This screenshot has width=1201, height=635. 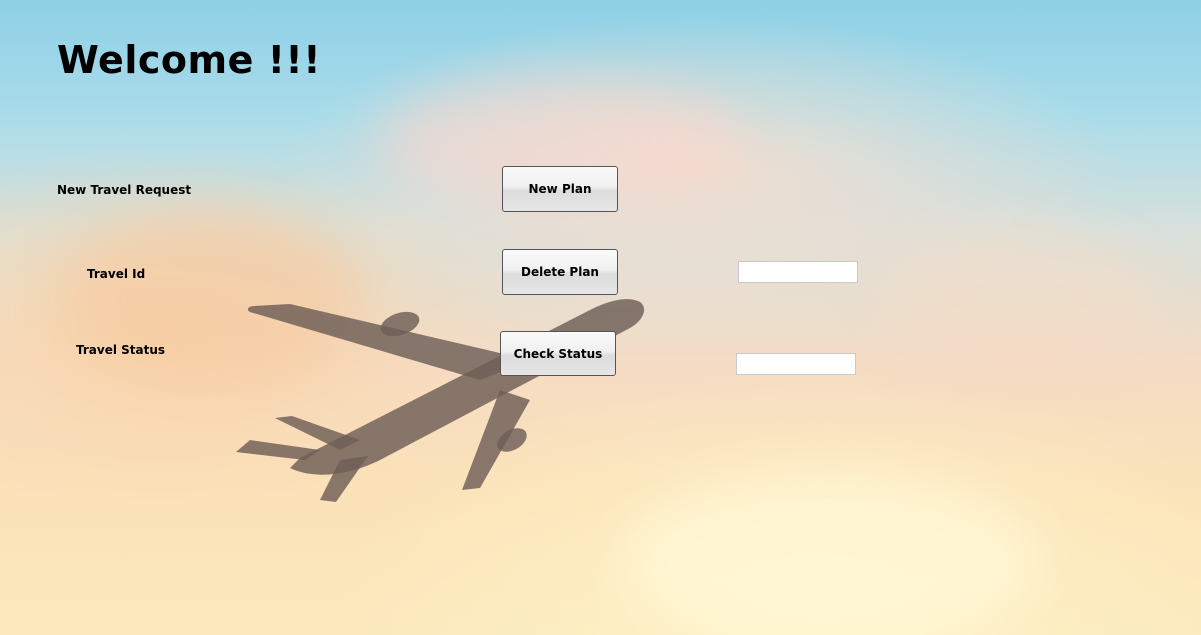 What do you see at coordinates (1020, 300) in the screenshot?
I see `cloud-haze` at bounding box center [1020, 300].